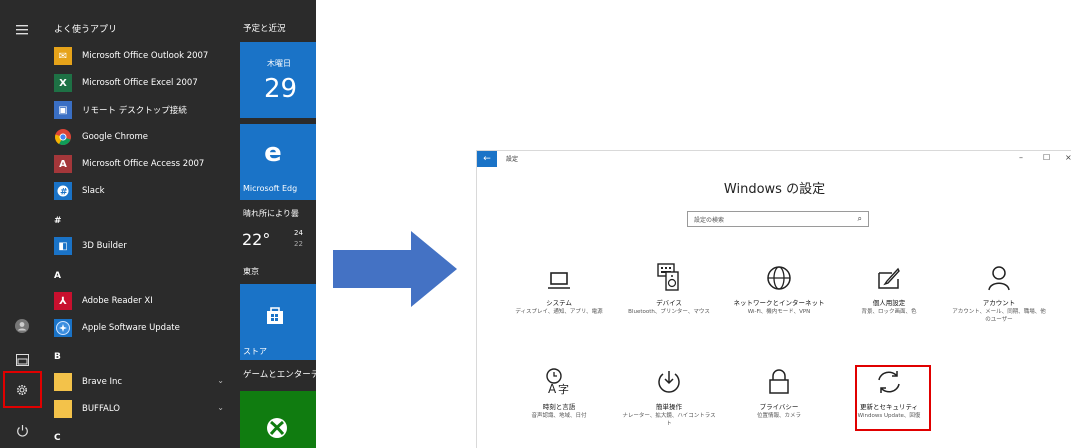  I want to click on category-time-language: A字 時刻と言語 音声認識、地域、日付, so click(559, 391).